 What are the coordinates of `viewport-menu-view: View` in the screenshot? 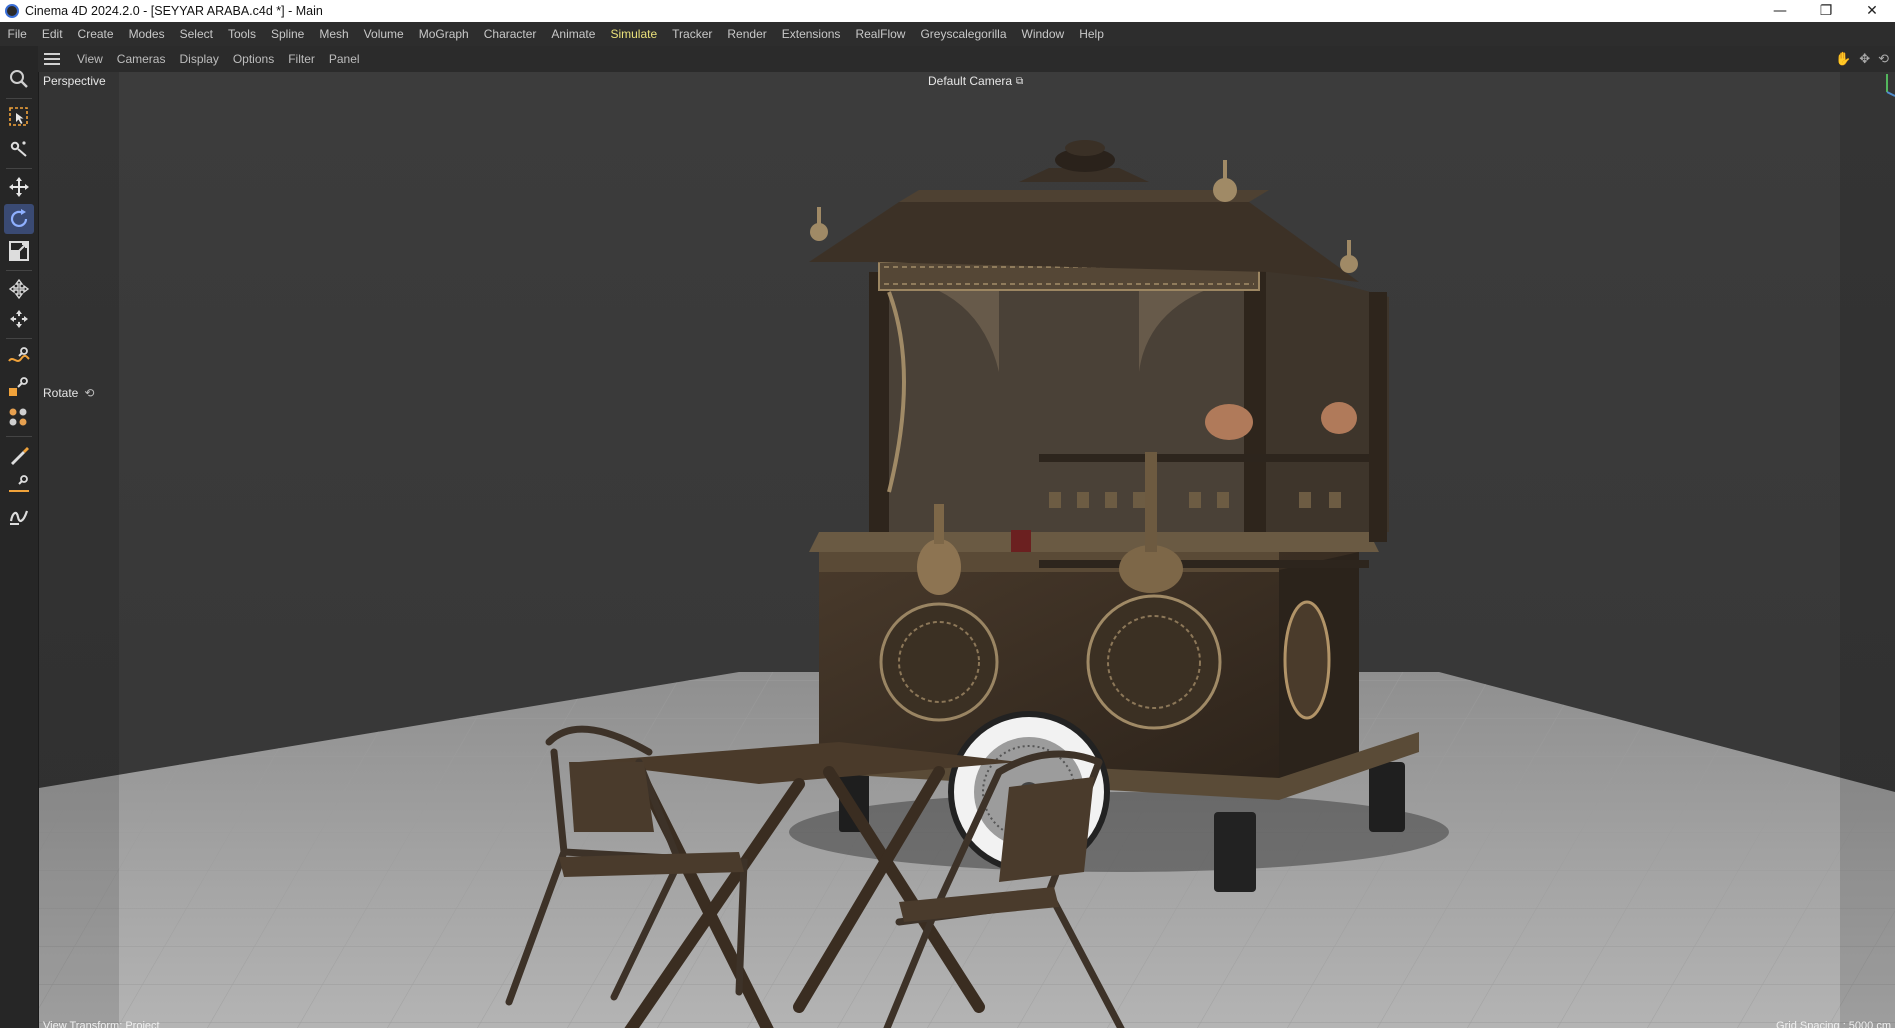 It's located at (90, 59).